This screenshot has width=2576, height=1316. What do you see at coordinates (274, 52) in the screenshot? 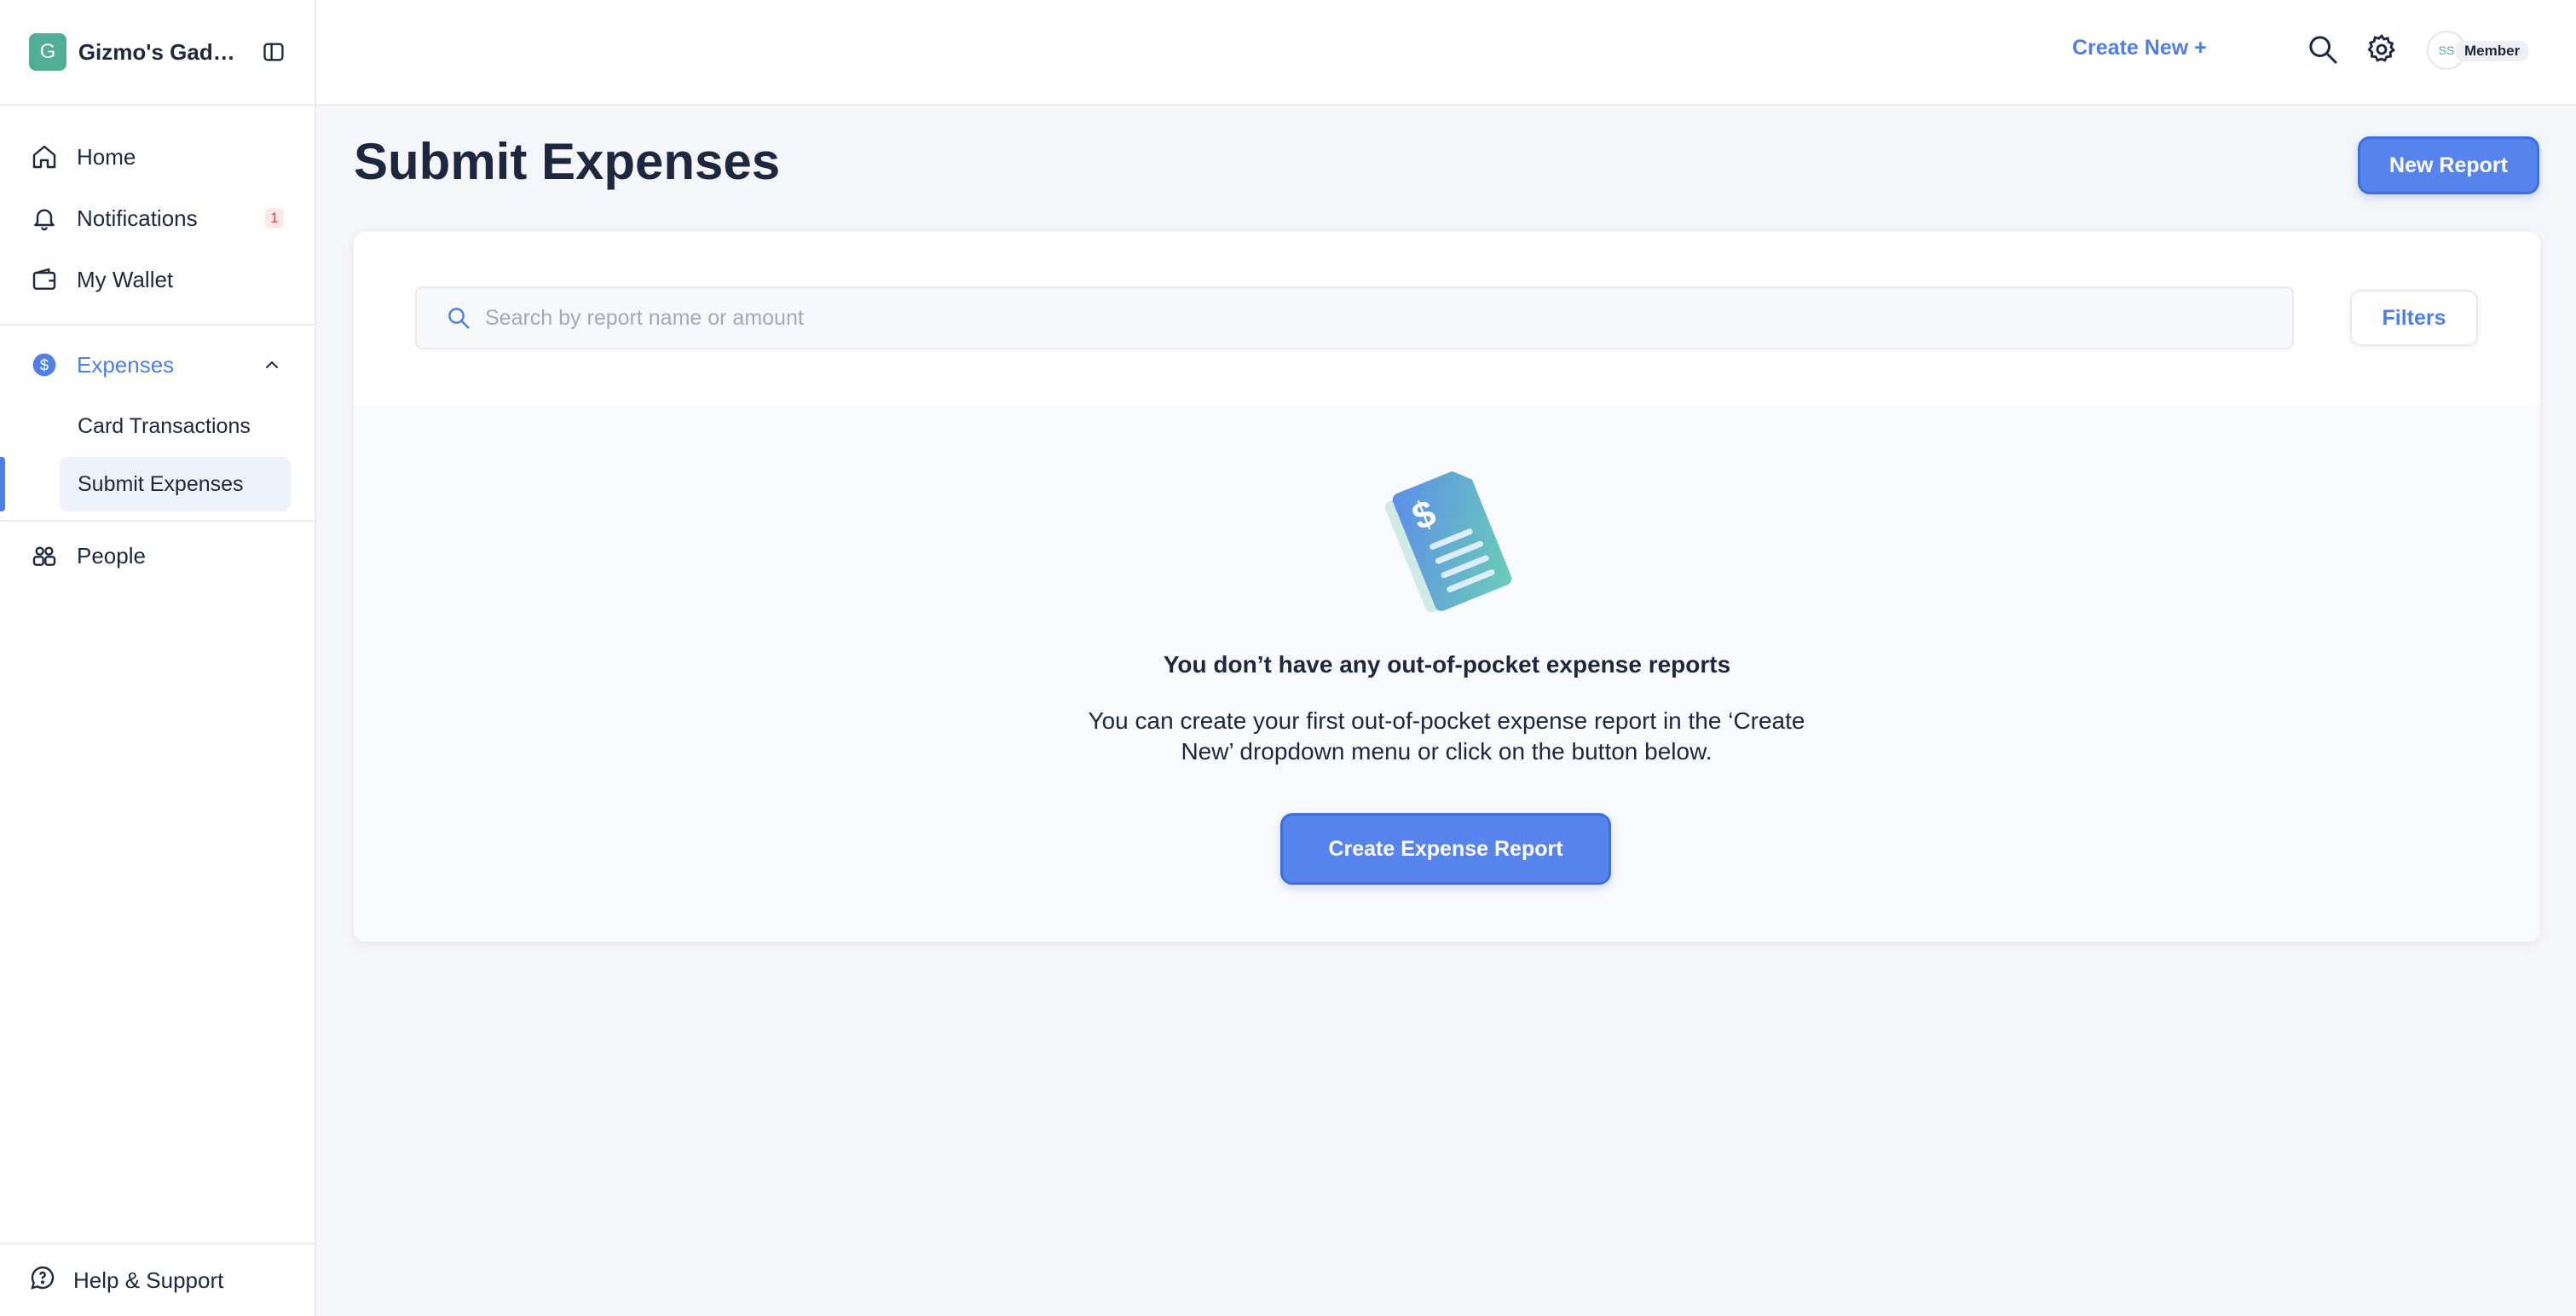
I see `sidebar-toggle-icon` at bounding box center [274, 52].